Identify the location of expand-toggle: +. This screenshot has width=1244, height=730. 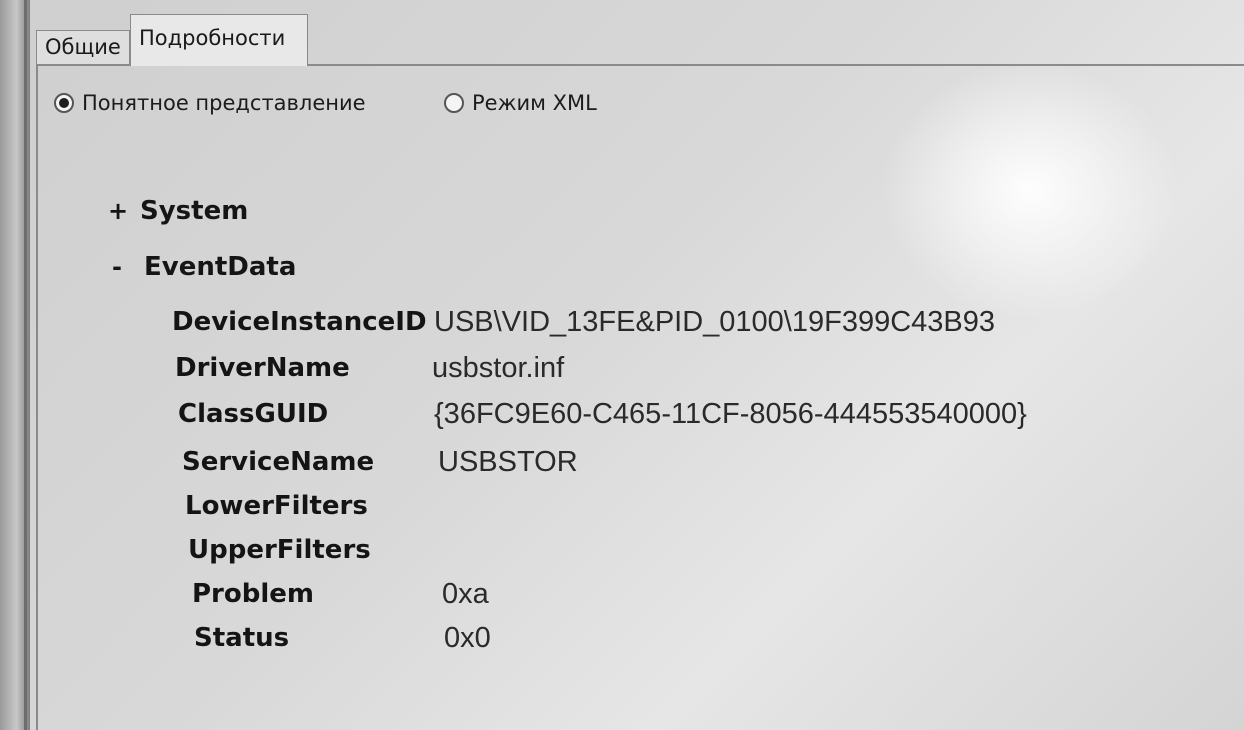
(124, 211).